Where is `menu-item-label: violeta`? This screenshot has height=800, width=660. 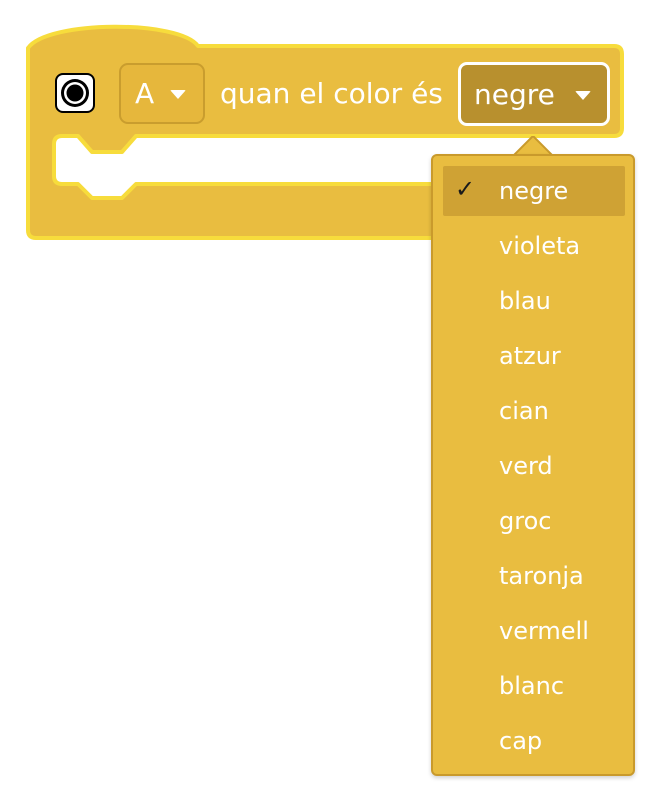
menu-item-label: violeta is located at coordinates (540, 246).